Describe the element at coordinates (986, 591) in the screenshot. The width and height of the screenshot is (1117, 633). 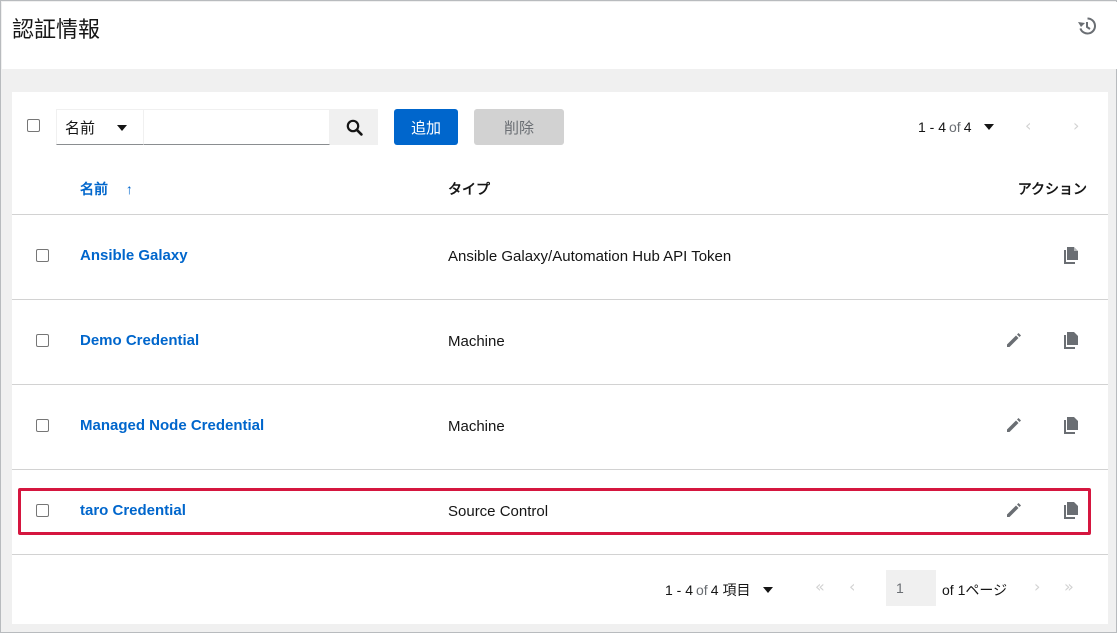
I see `page-unit: ページ` at that location.